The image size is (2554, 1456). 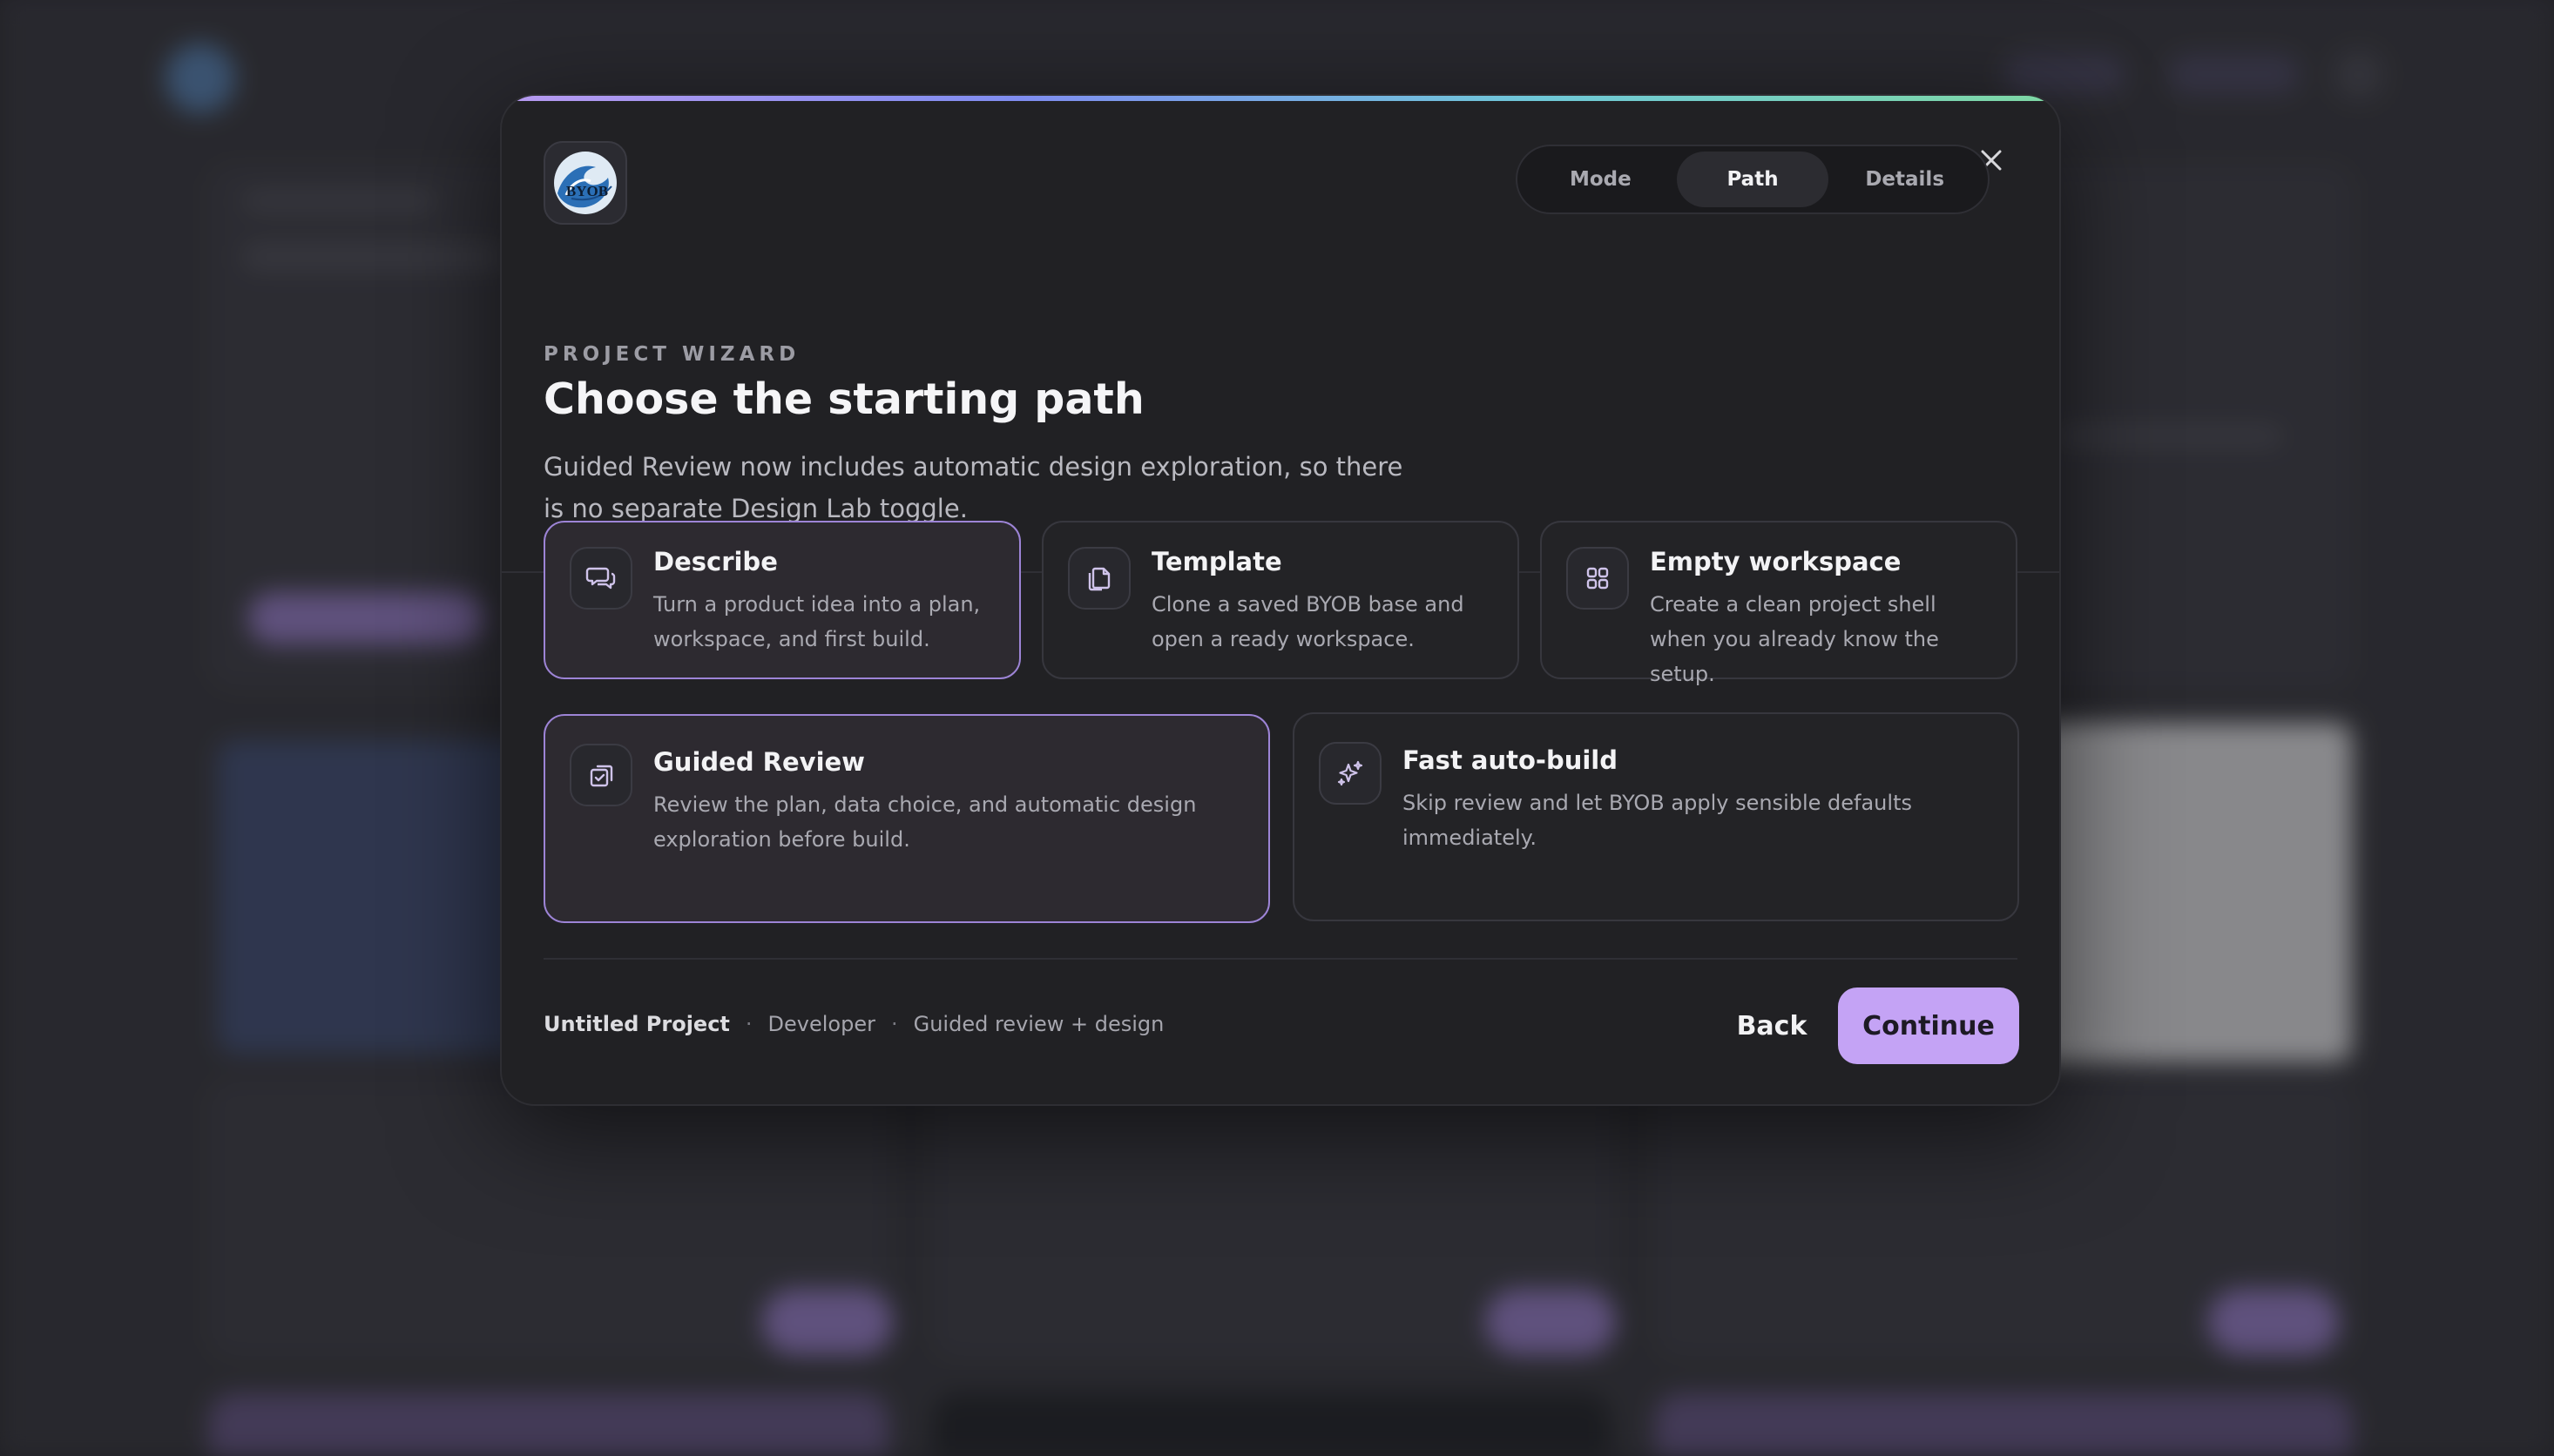 I want to click on sparkles-icon, so click(x=1350, y=773).